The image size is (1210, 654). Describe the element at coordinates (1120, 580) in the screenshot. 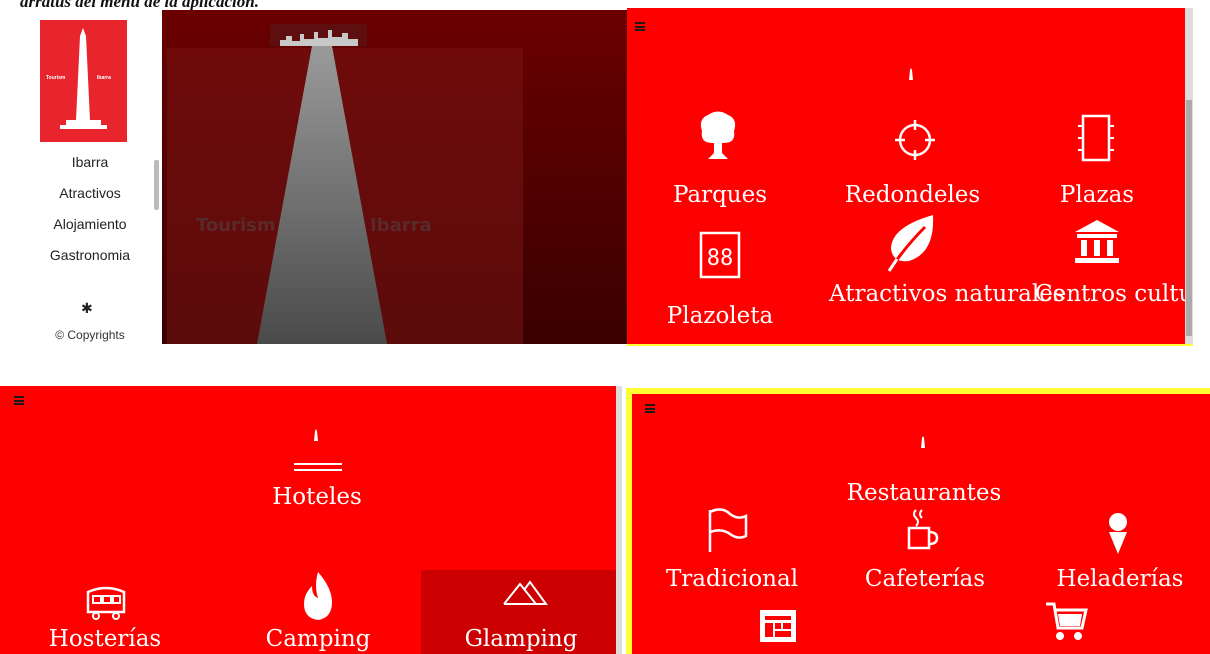

I see `menu-item-heladerias: Heladerías` at that location.